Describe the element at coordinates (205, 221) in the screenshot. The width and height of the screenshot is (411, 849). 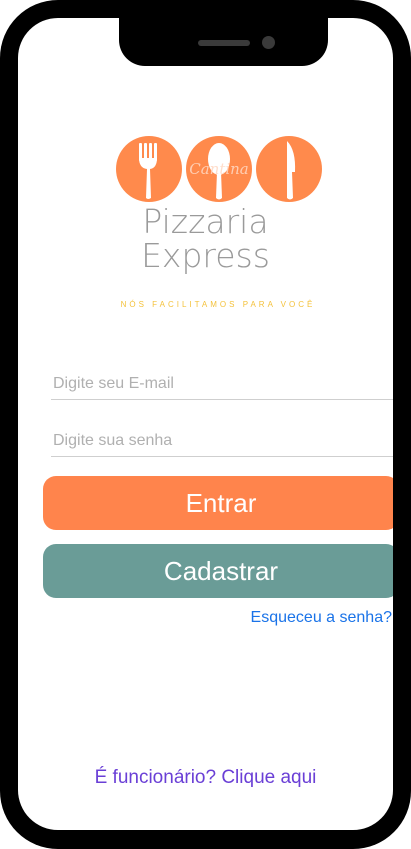
I see `brand-title-line1: Pizzaria` at that location.